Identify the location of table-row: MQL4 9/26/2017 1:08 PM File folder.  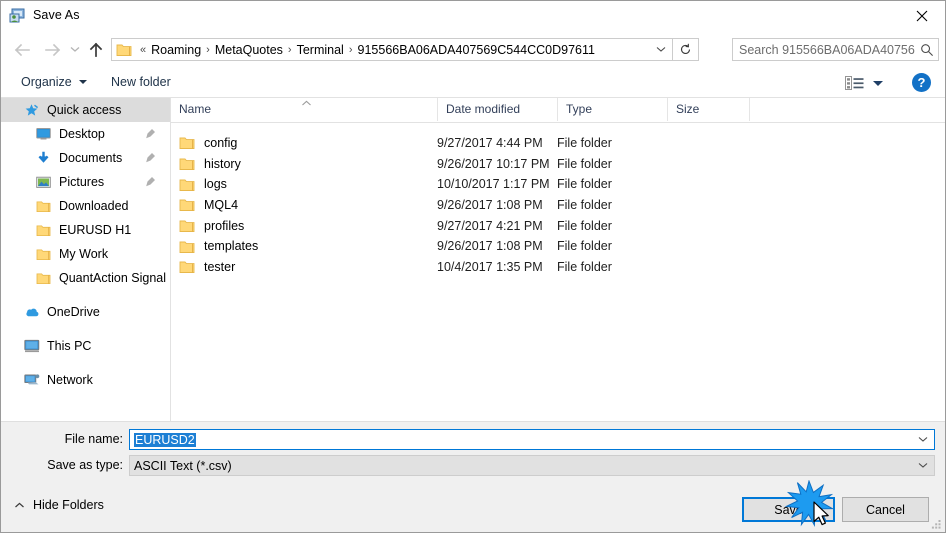
(558, 205).